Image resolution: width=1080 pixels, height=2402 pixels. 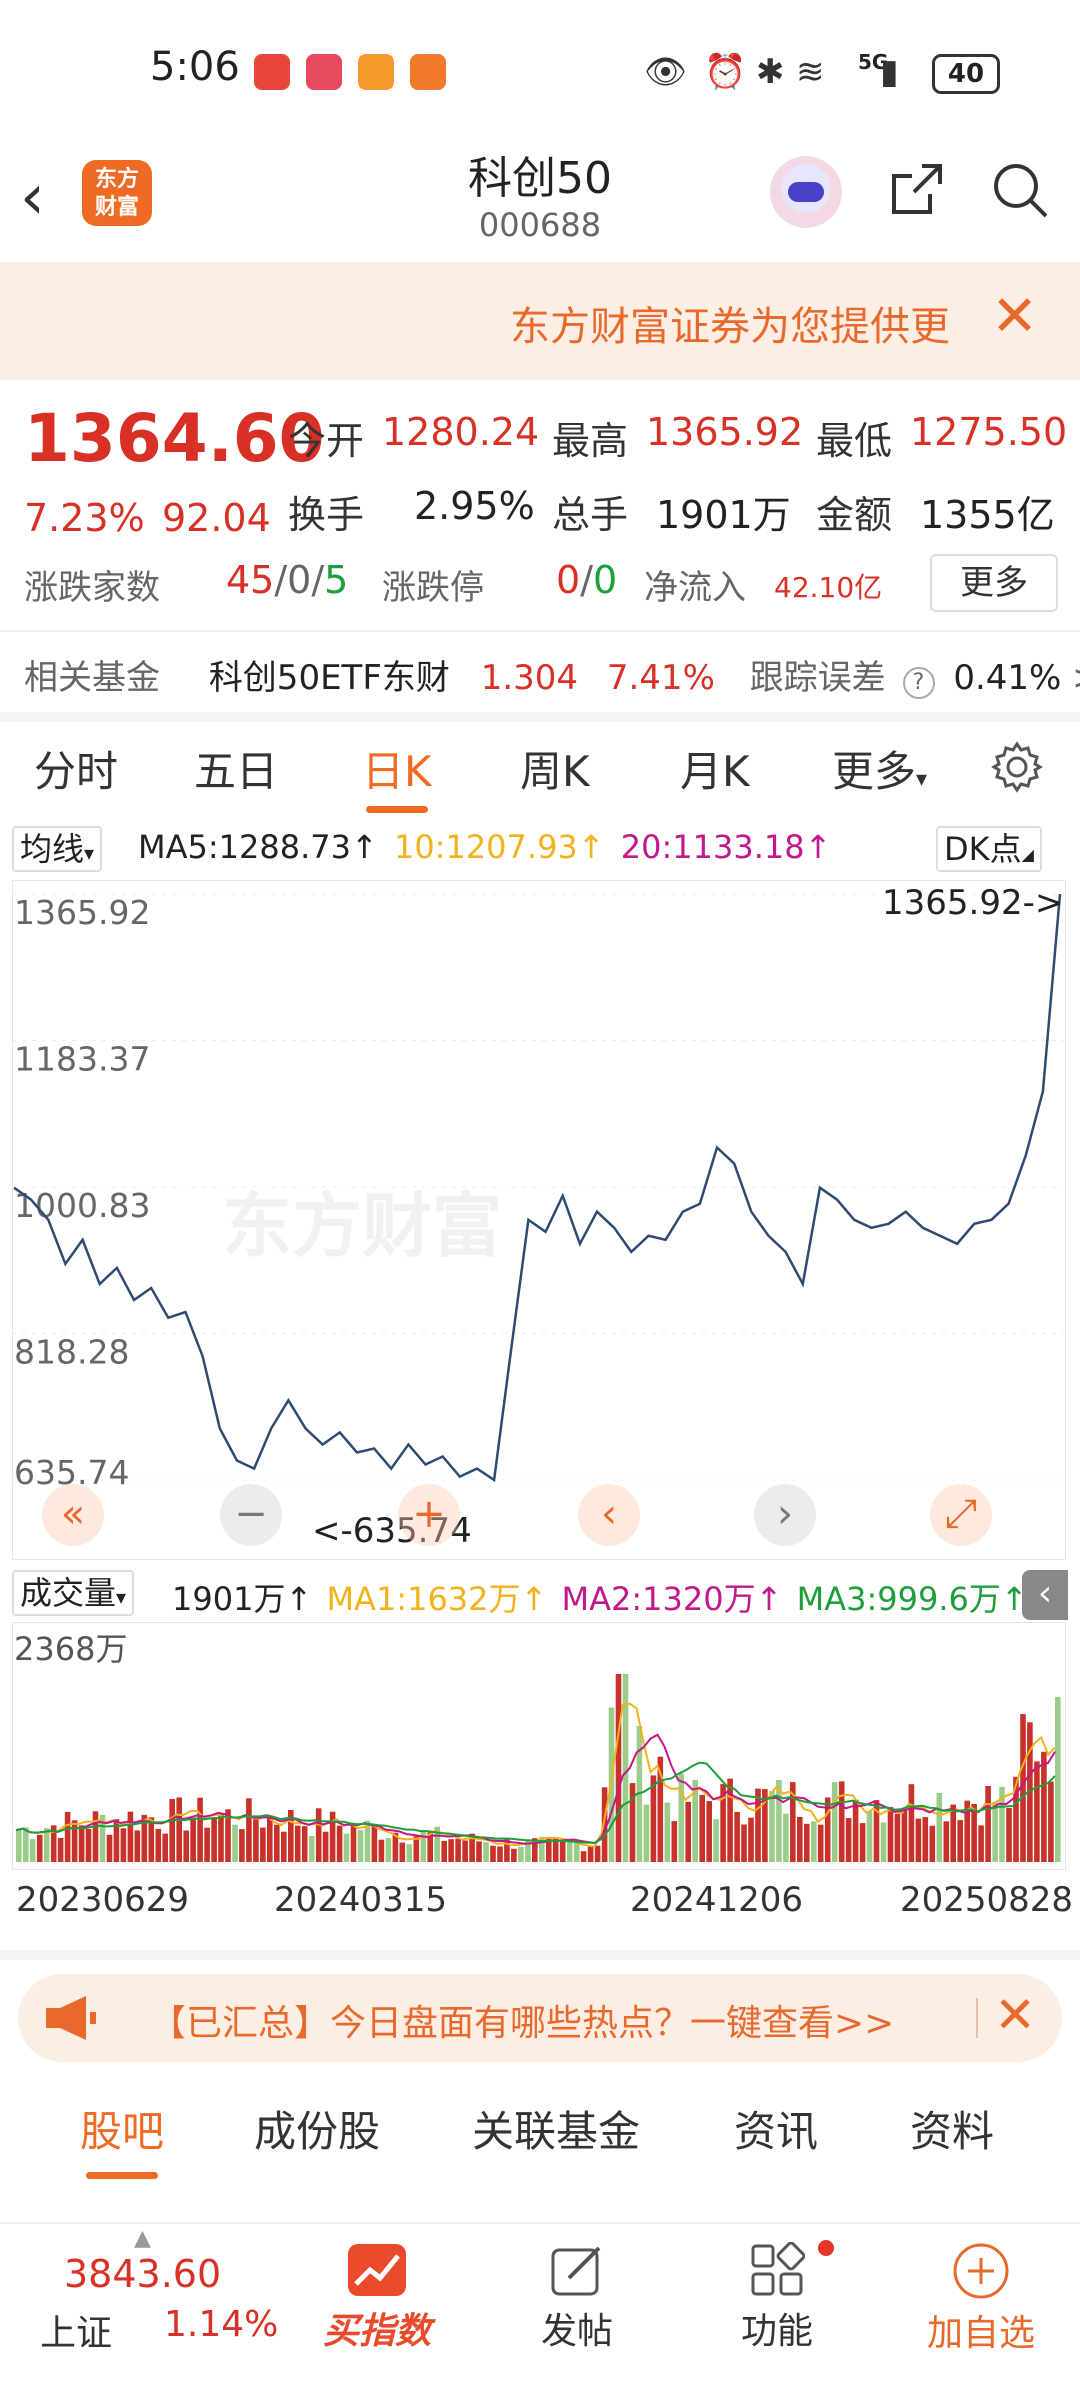 What do you see at coordinates (174, 438) in the screenshot?
I see `current-price: 1364.60` at bounding box center [174, 438].